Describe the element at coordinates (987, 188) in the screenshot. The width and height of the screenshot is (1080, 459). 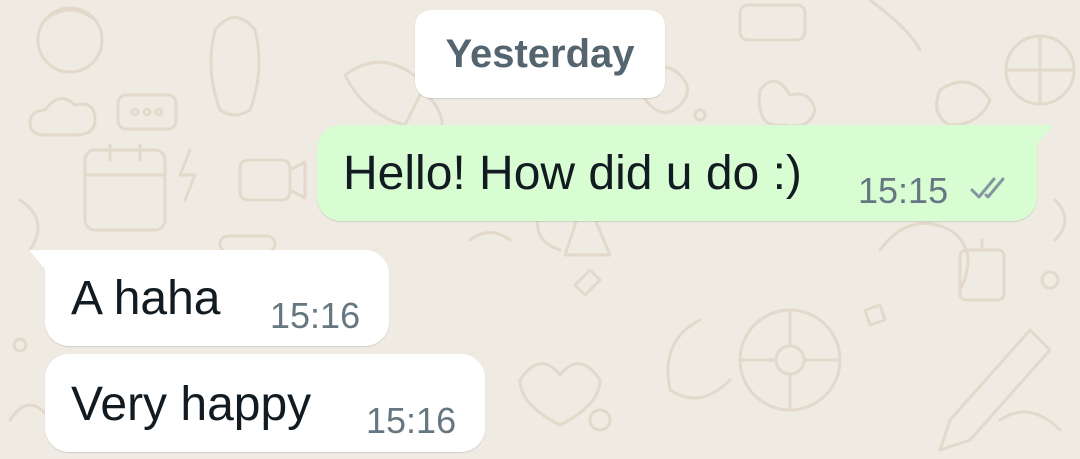
I see `double-check-icon` at that location.